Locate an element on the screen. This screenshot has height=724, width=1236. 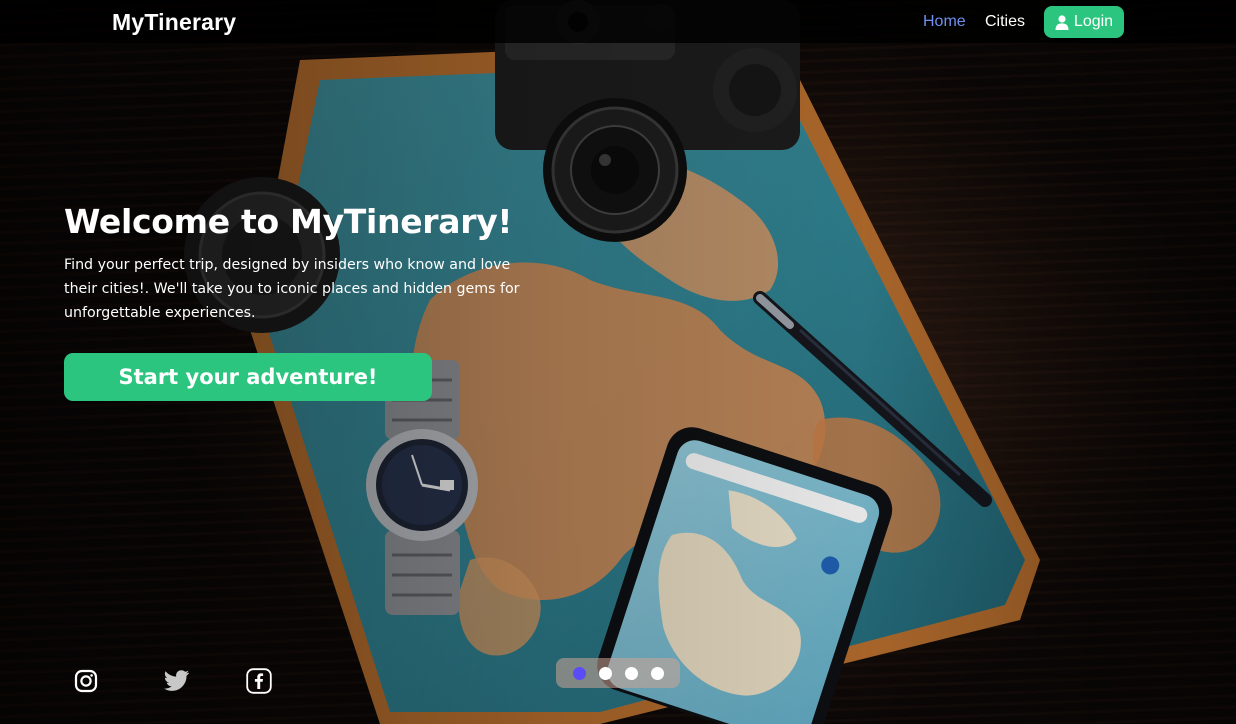
facebook-link is located at coordinates (259, 681).